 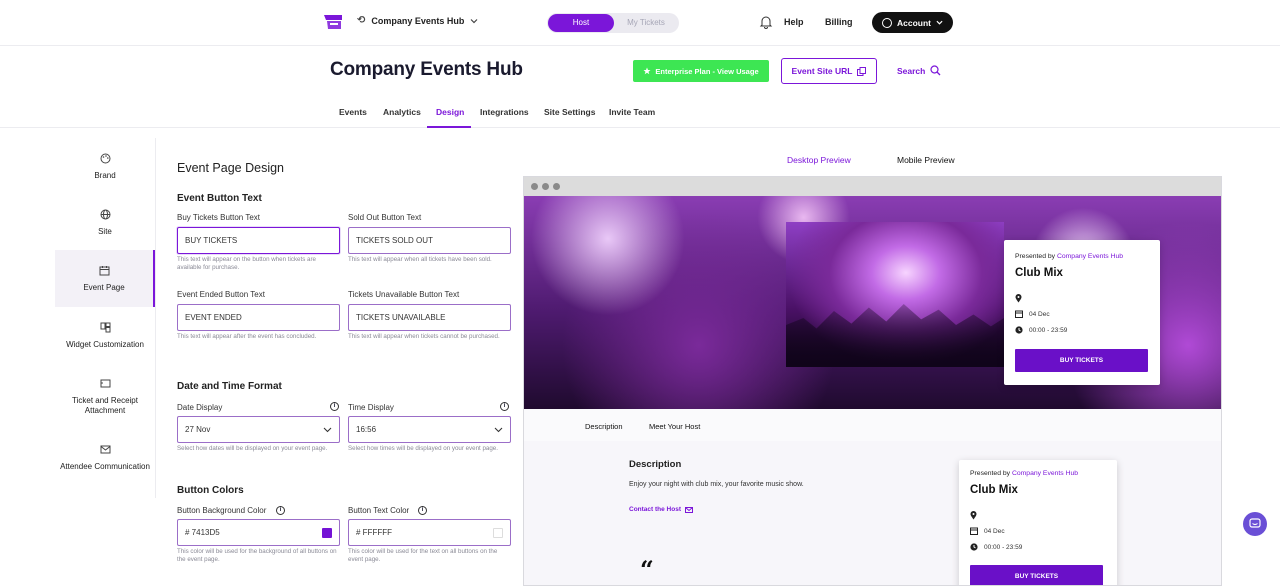 I want to click on unavailable-label: Tickets Unavailable Button Text, so click(x=404, y=294).